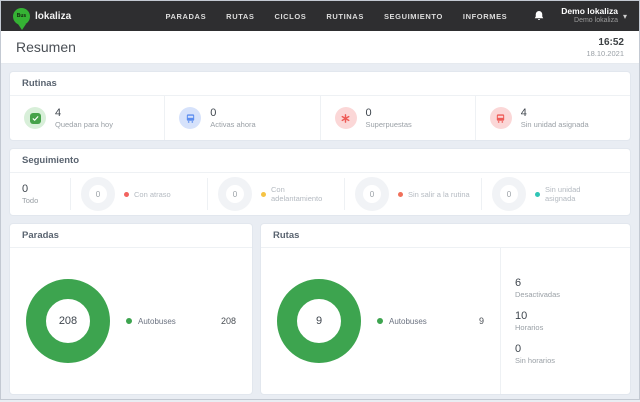 This screenshot has width=640, height=402. What do you see at coordinates (84, 125) in the screenshot?
I see `stat-label: Quedan para hoy` at bounding box center [84, 125].